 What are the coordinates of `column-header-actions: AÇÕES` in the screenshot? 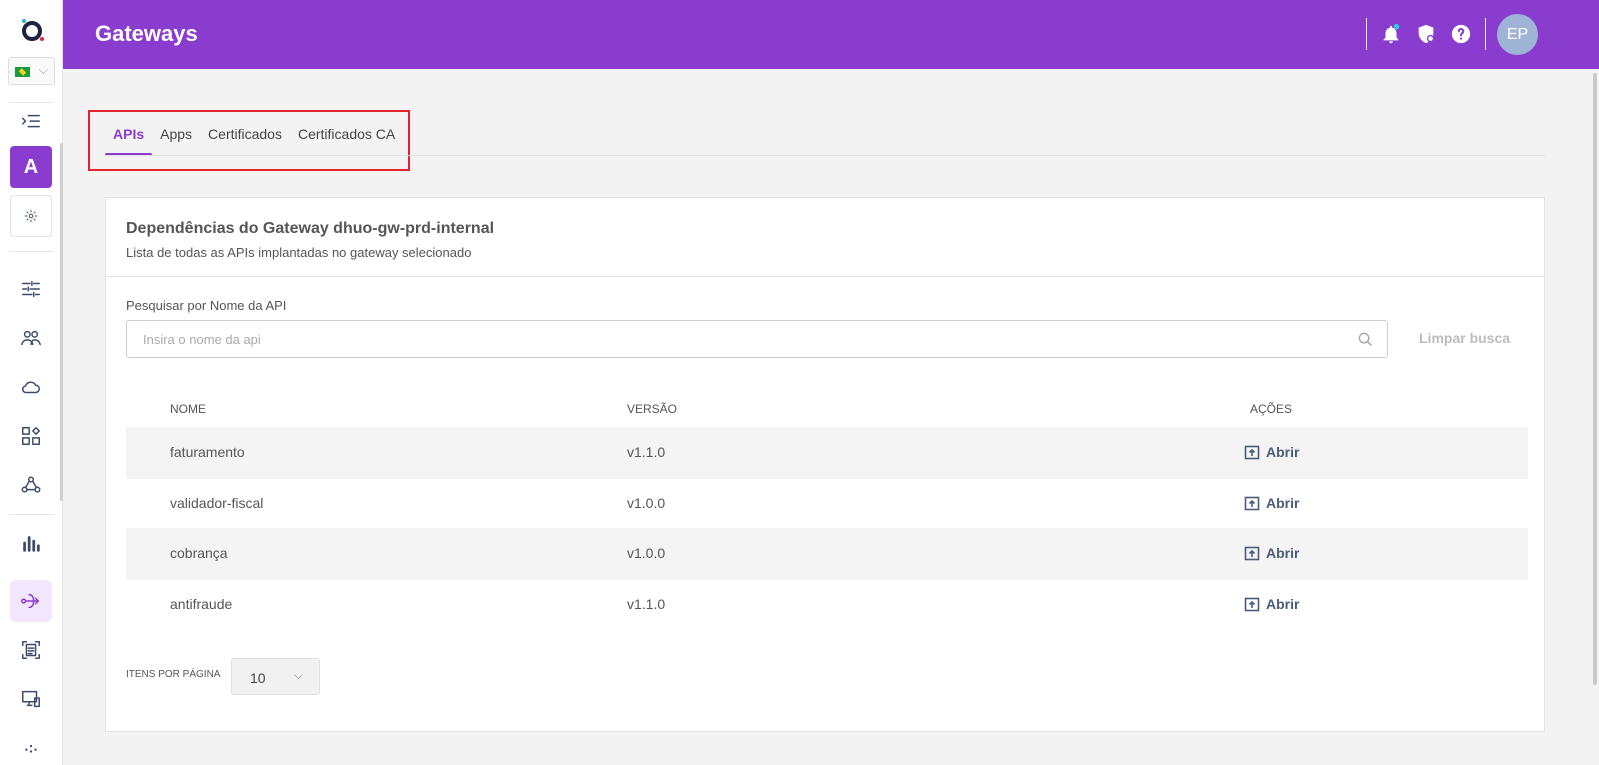 It's located at (1271, 409).